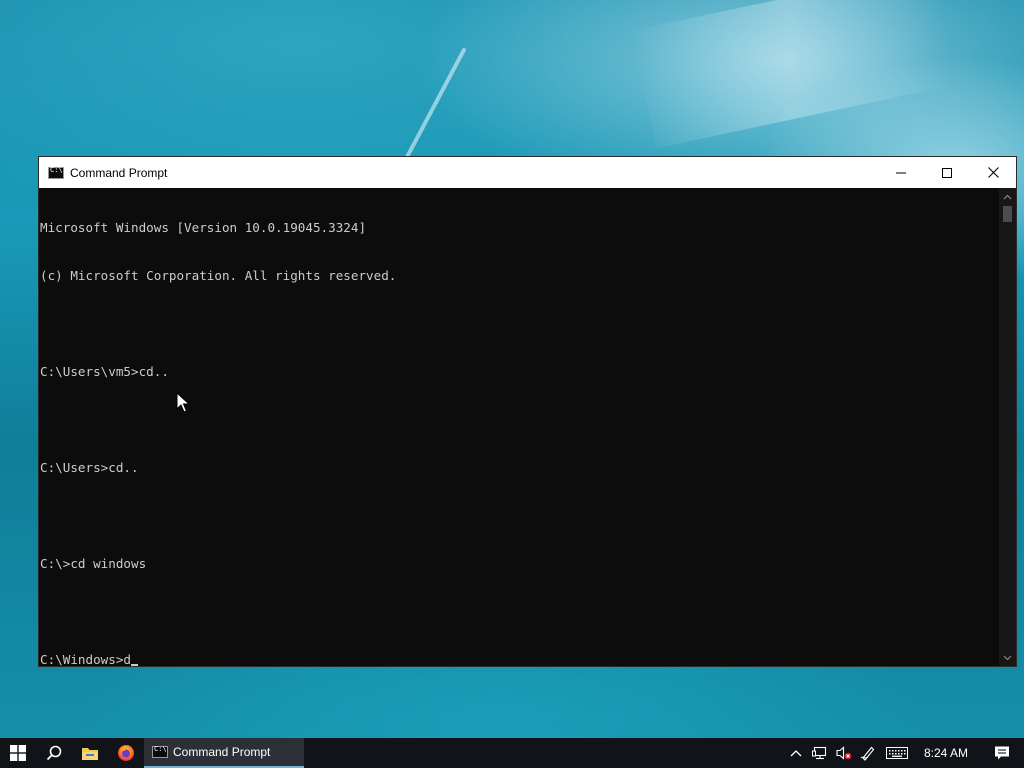 Image resolution: width=1024 pixels, height=768 pixels. I want to click on scroll-down-button, so click(1007, 657).